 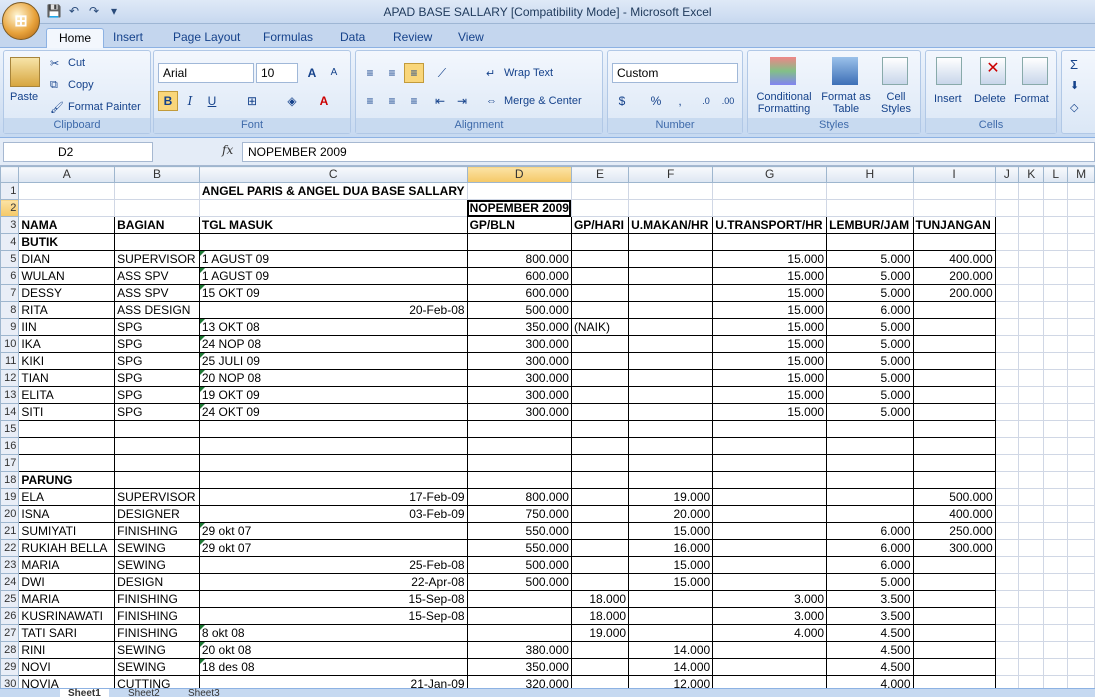 I want to click on cell-b3: BAGIAN, so click(x=157, y=225).